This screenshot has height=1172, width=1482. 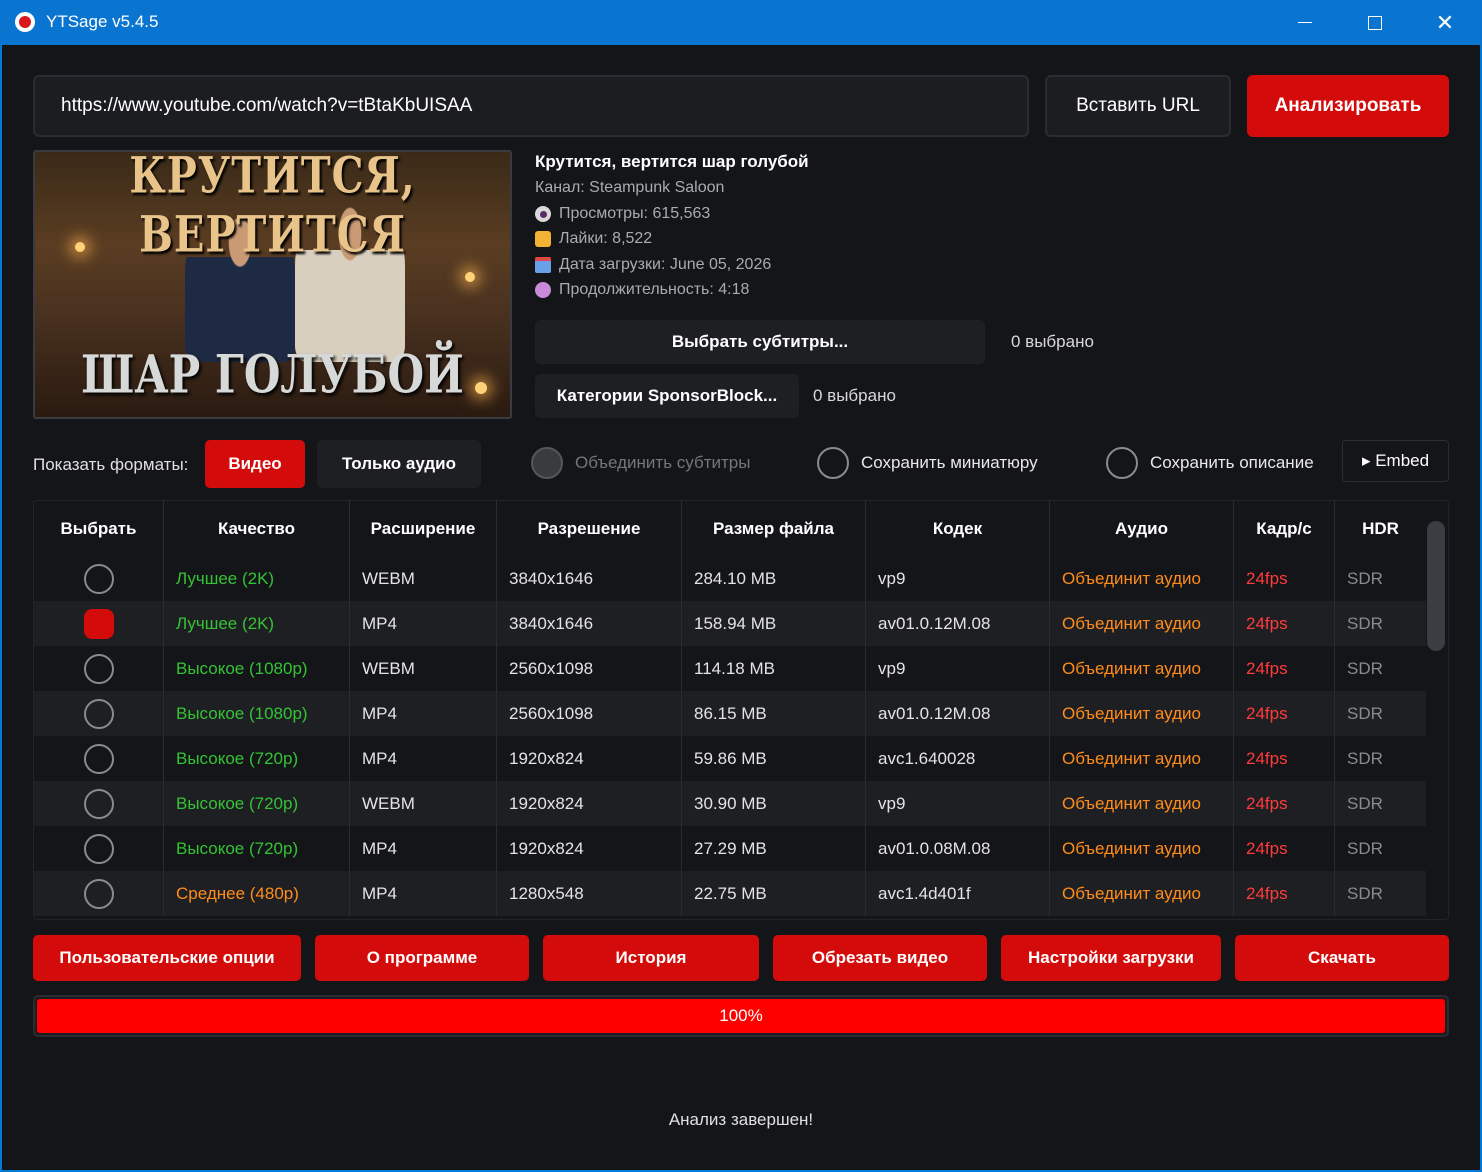 What do you see at coordinates (1436, 586) in the screenshot?
I see `table-scrollbar` at bounding box center [1436, 586].